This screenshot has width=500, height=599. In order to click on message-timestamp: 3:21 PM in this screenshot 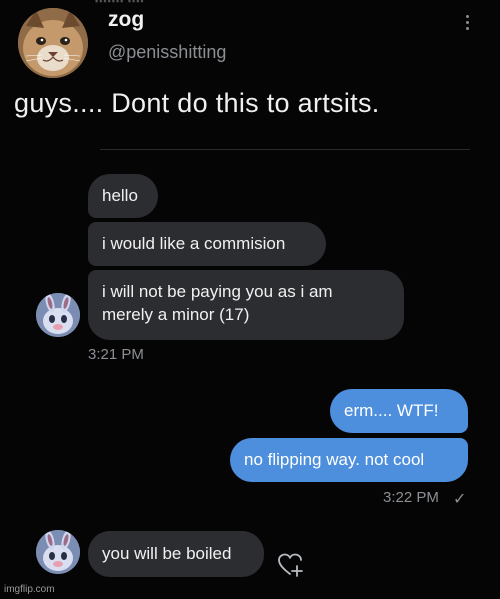, I will do `click(116, 354)`.